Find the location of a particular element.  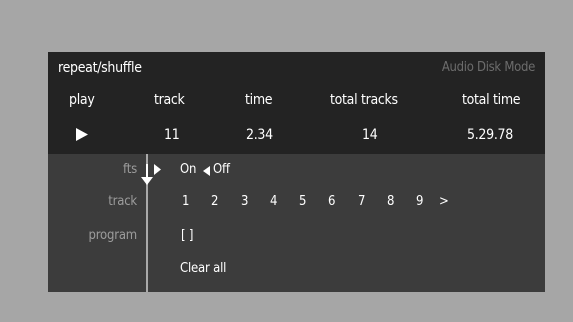

column-header-track: track is located at coordinates (169, 100).